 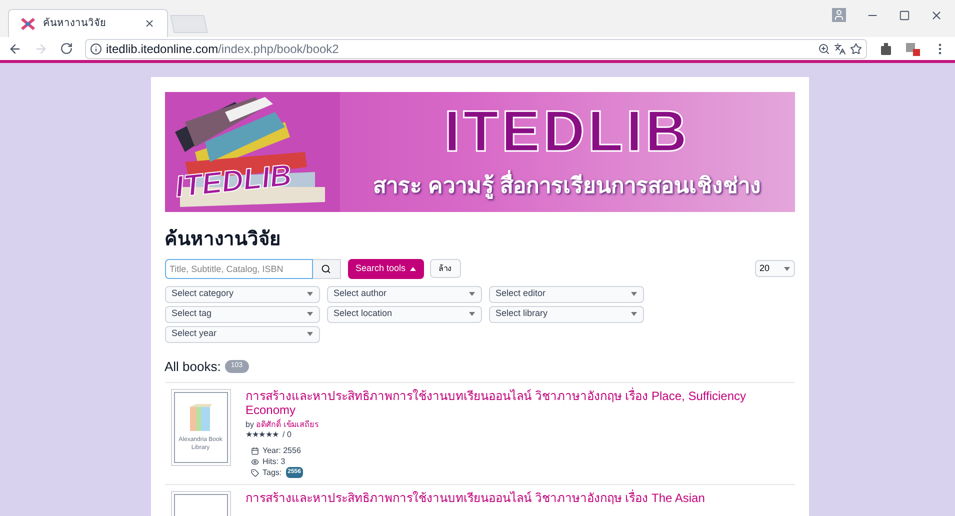 I want to click on rating-stars: ★★★★★, so click(x=262, y=435).